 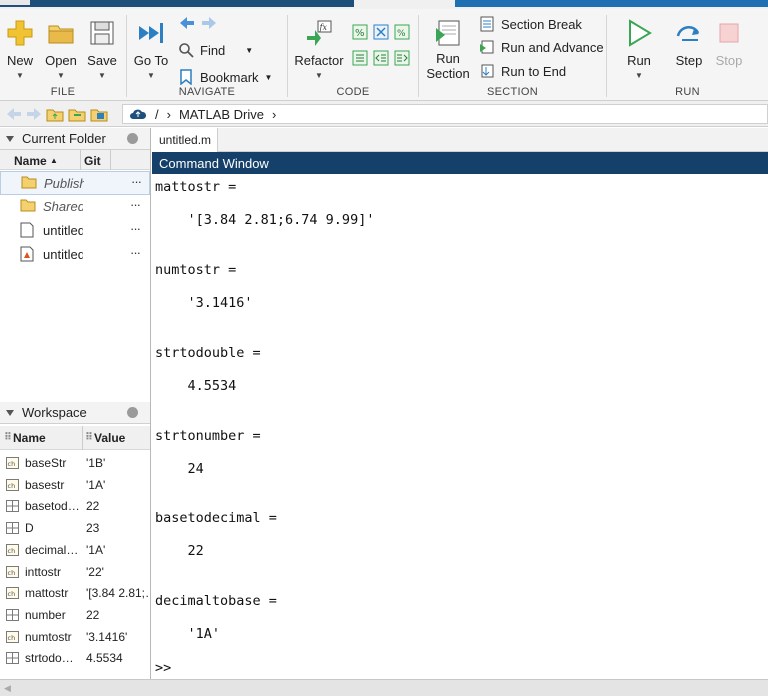 I want to click on workspace-variable-row: ch decimal… '1A', so click(x=75, y=550).